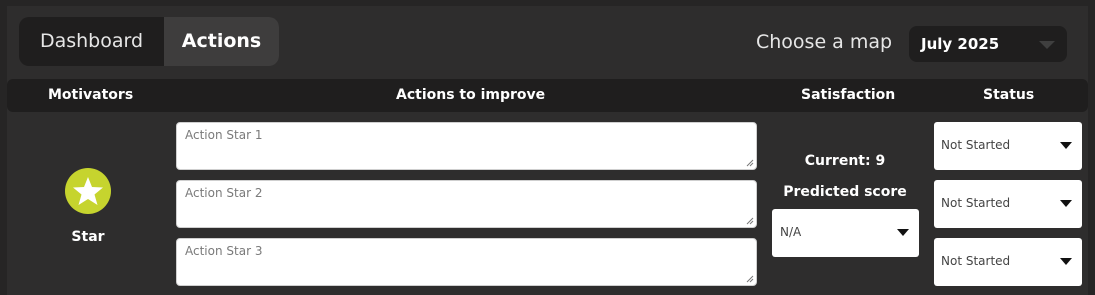  What do you see at coordinates (224, 251) in the screenshot?
I see `action-placeholder-3: Action Star 3` at bounding box center [224, 251].